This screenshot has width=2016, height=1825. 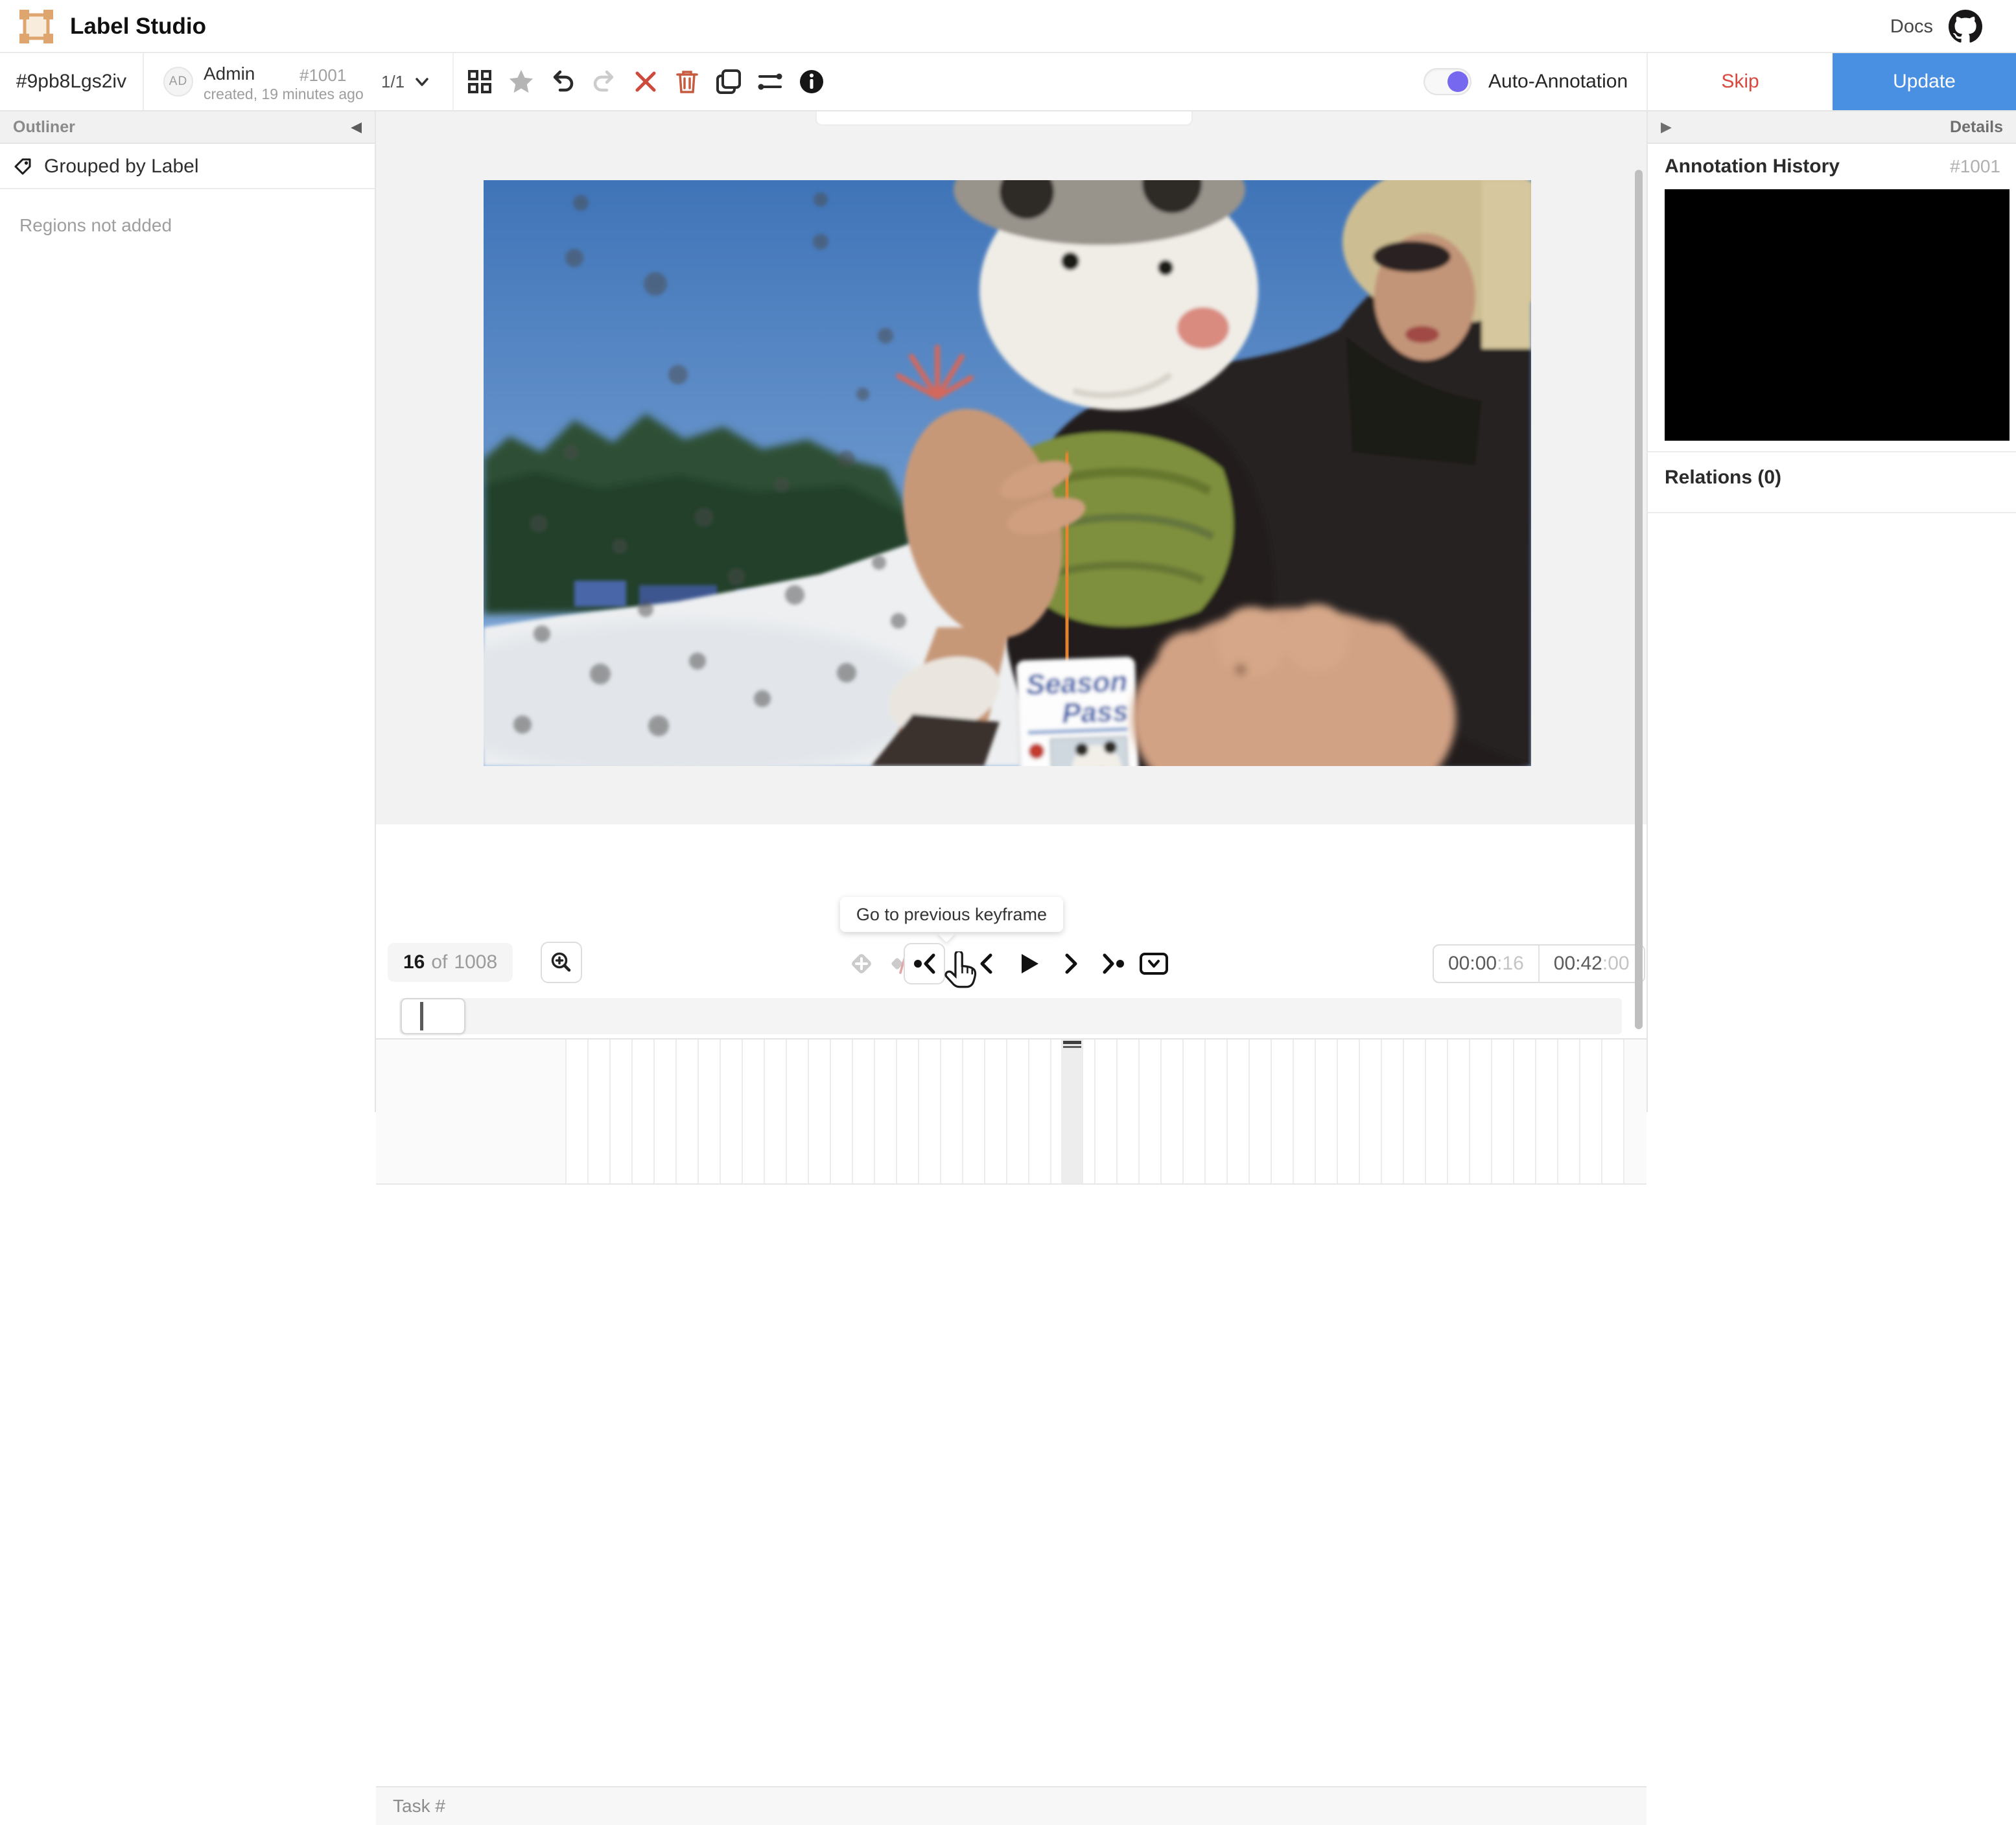 I want to click on panel-collapse-icon, so click(x=1154, y=964).